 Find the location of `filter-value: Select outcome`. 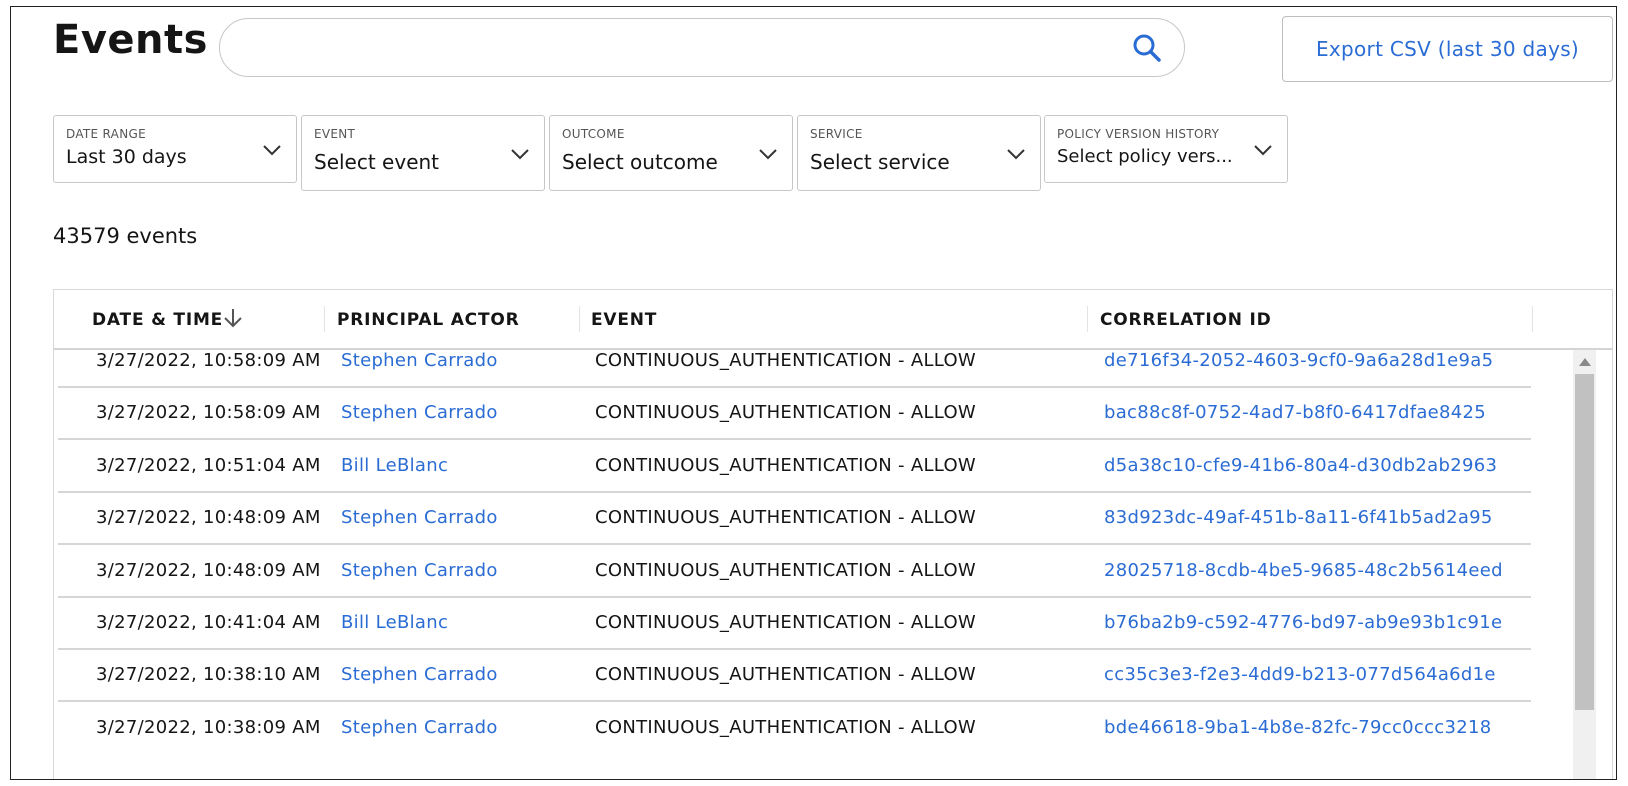

filter-value: Select outcome is located at coordinates (640, 162).